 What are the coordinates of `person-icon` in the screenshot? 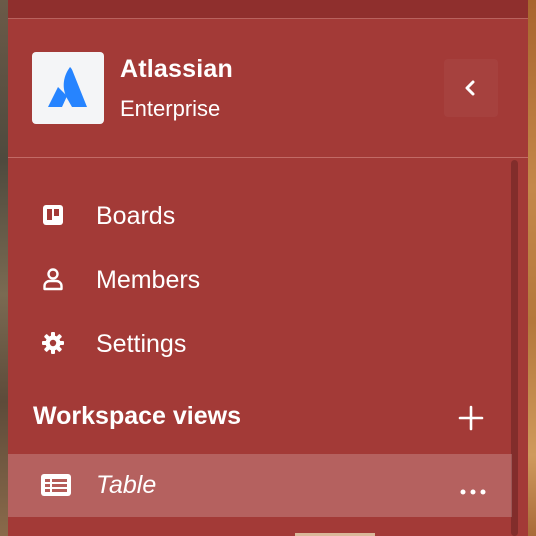 It's located at (53, 279).